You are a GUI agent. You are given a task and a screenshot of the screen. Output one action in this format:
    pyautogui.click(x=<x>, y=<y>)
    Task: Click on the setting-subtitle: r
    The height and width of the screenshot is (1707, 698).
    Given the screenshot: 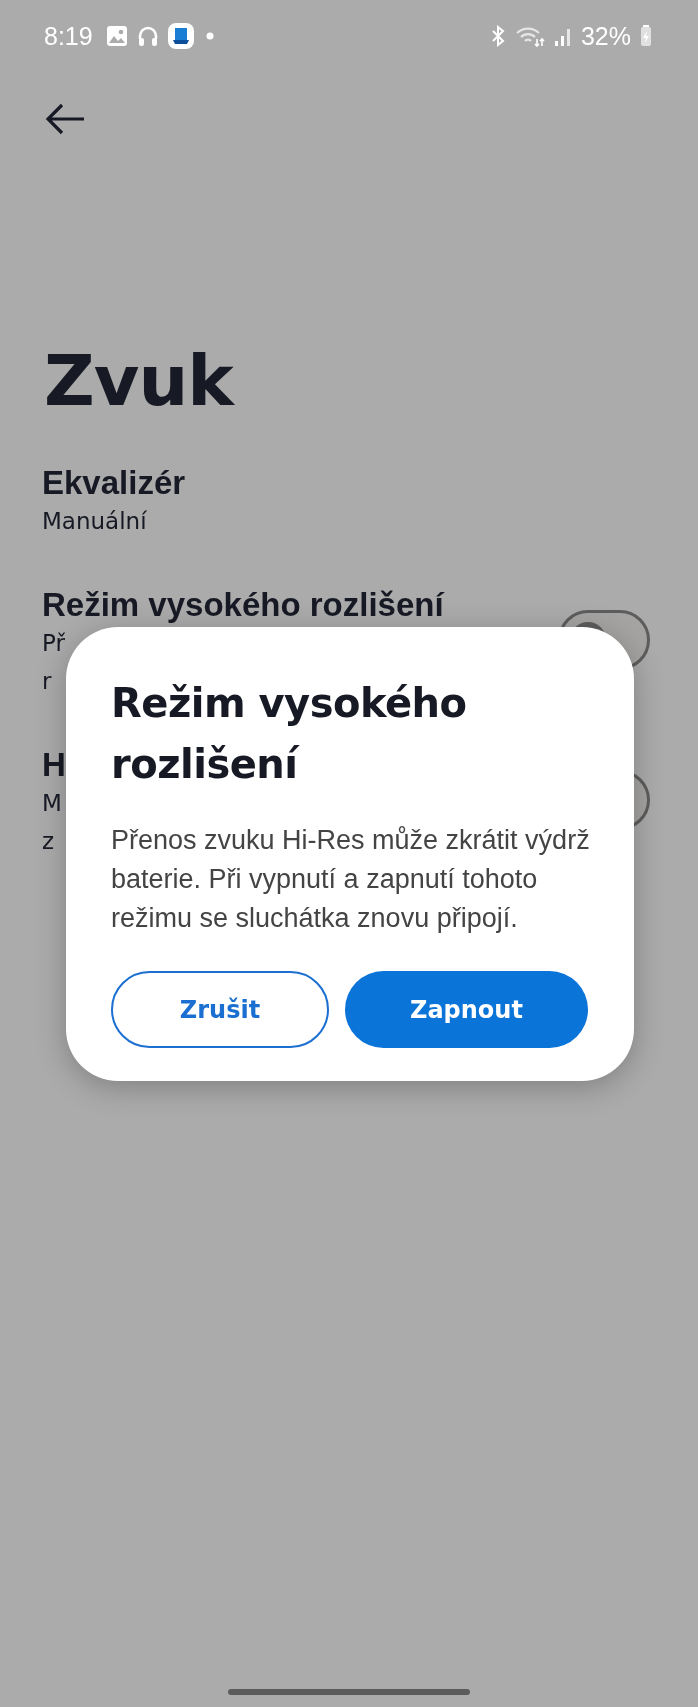 What is the action you would take?
    pyautogui.click(x=47, y=681)
    